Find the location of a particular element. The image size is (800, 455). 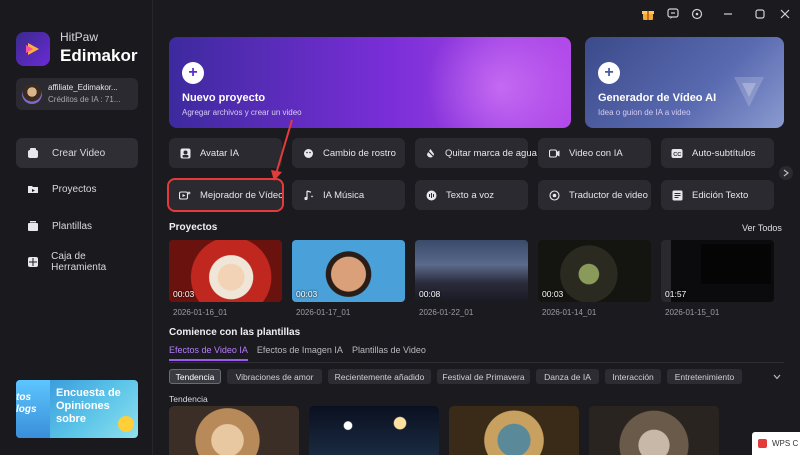

tool-label: Traductor de video is located at coordinates (608, 195).